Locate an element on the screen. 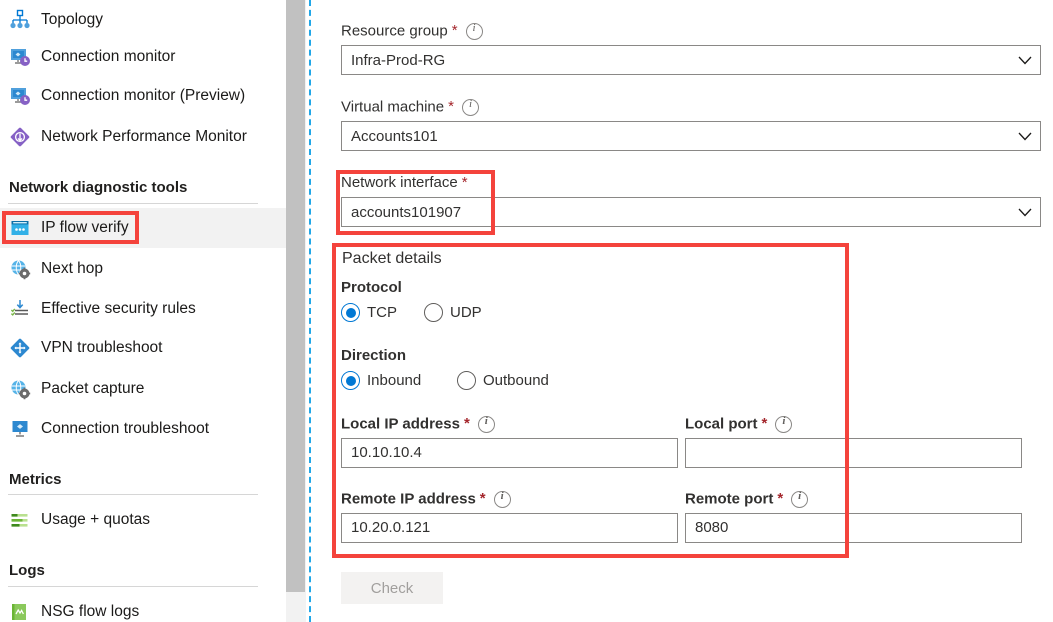 This screenshot has width=1053, height=622. effective-rules-icon is located at coordinates (20, 309).